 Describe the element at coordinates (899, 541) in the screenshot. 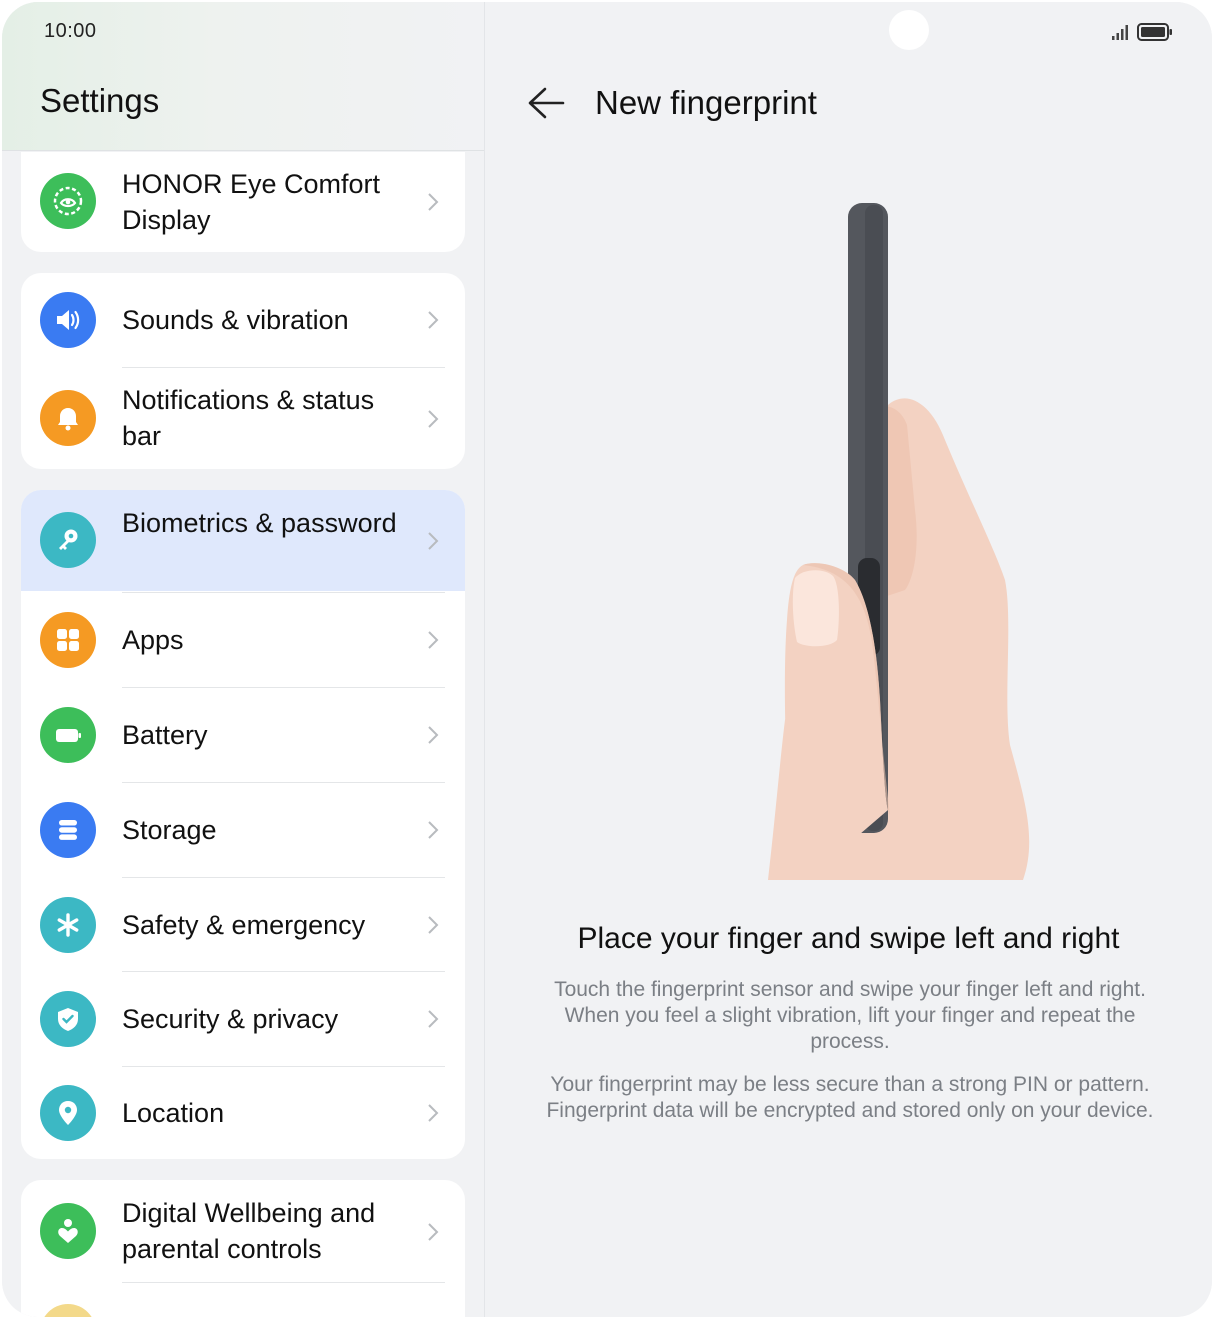

I see `fingerprint-illustration` at that location.